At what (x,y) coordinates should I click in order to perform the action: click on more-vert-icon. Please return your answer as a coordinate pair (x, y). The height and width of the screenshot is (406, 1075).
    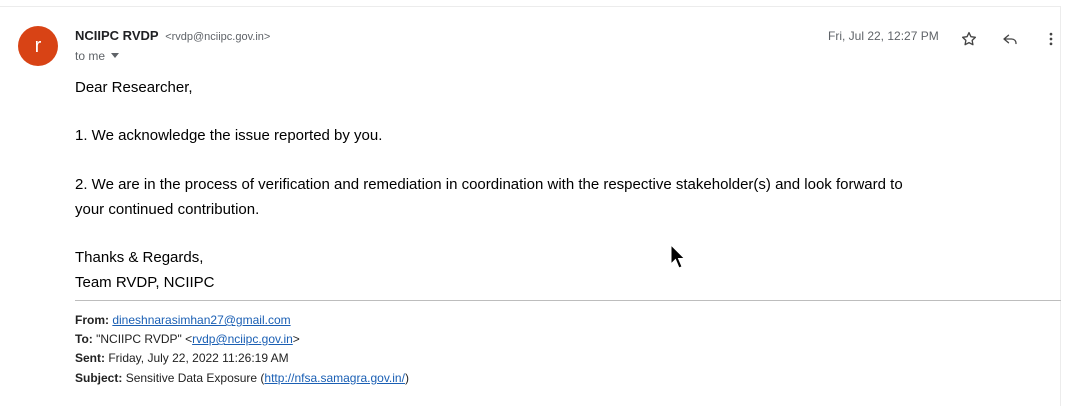
    Looking at the image, I should click on (1051, 39).